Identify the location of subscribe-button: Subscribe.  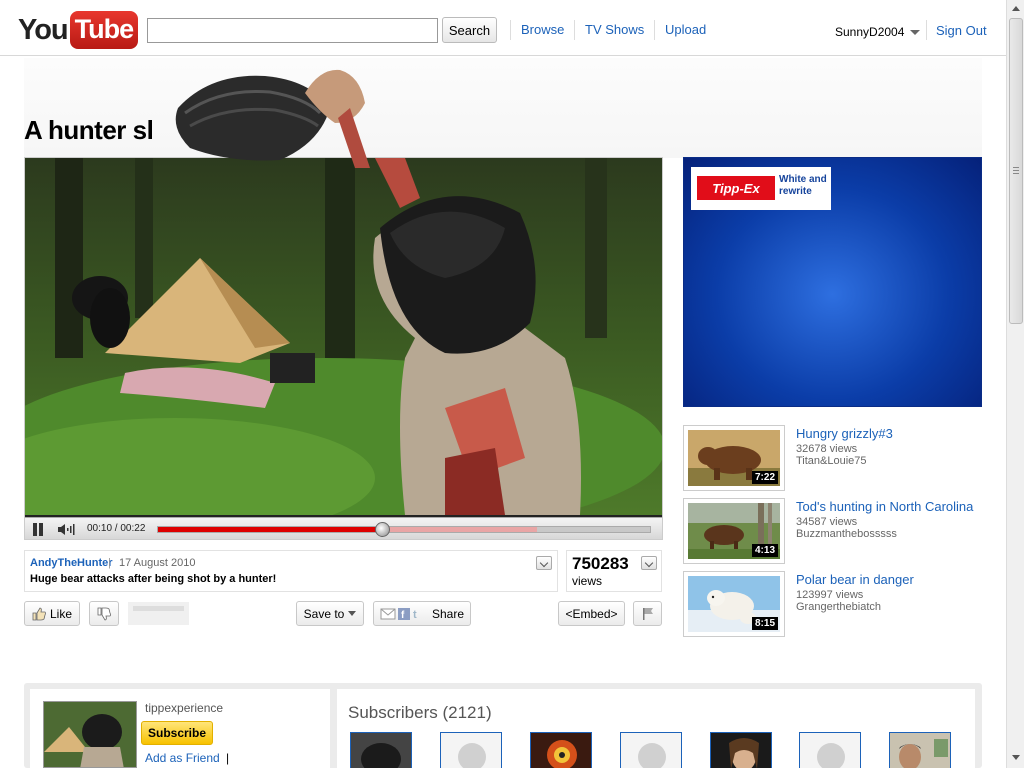
(177, 733).